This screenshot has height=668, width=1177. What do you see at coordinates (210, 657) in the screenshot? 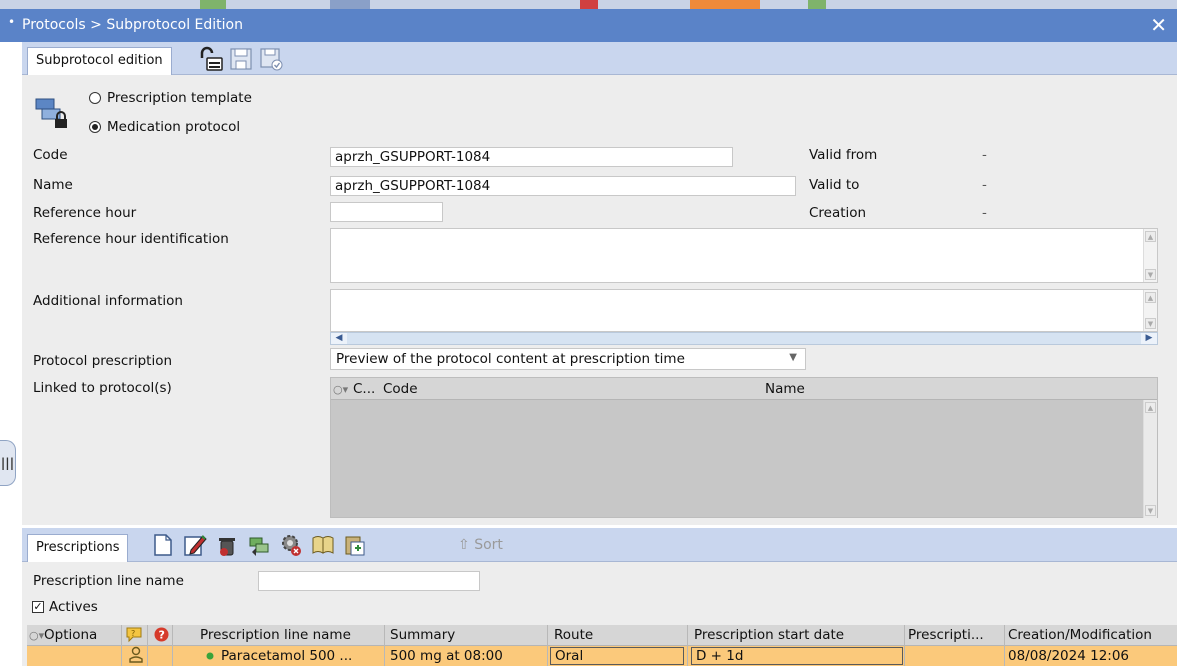
I see `status-dot-icon` at bounding box center [210, 657].